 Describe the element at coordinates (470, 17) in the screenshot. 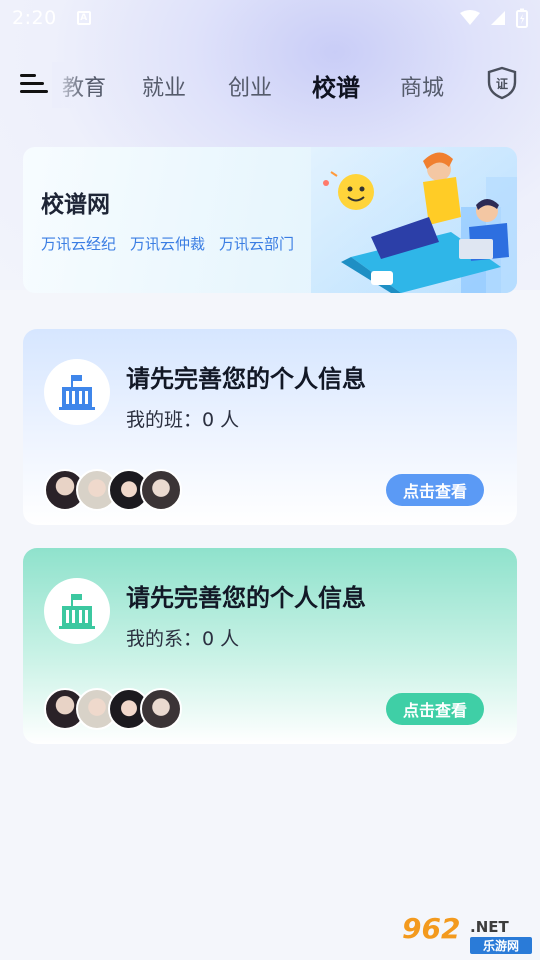

I see `wifi-icon` at that location.